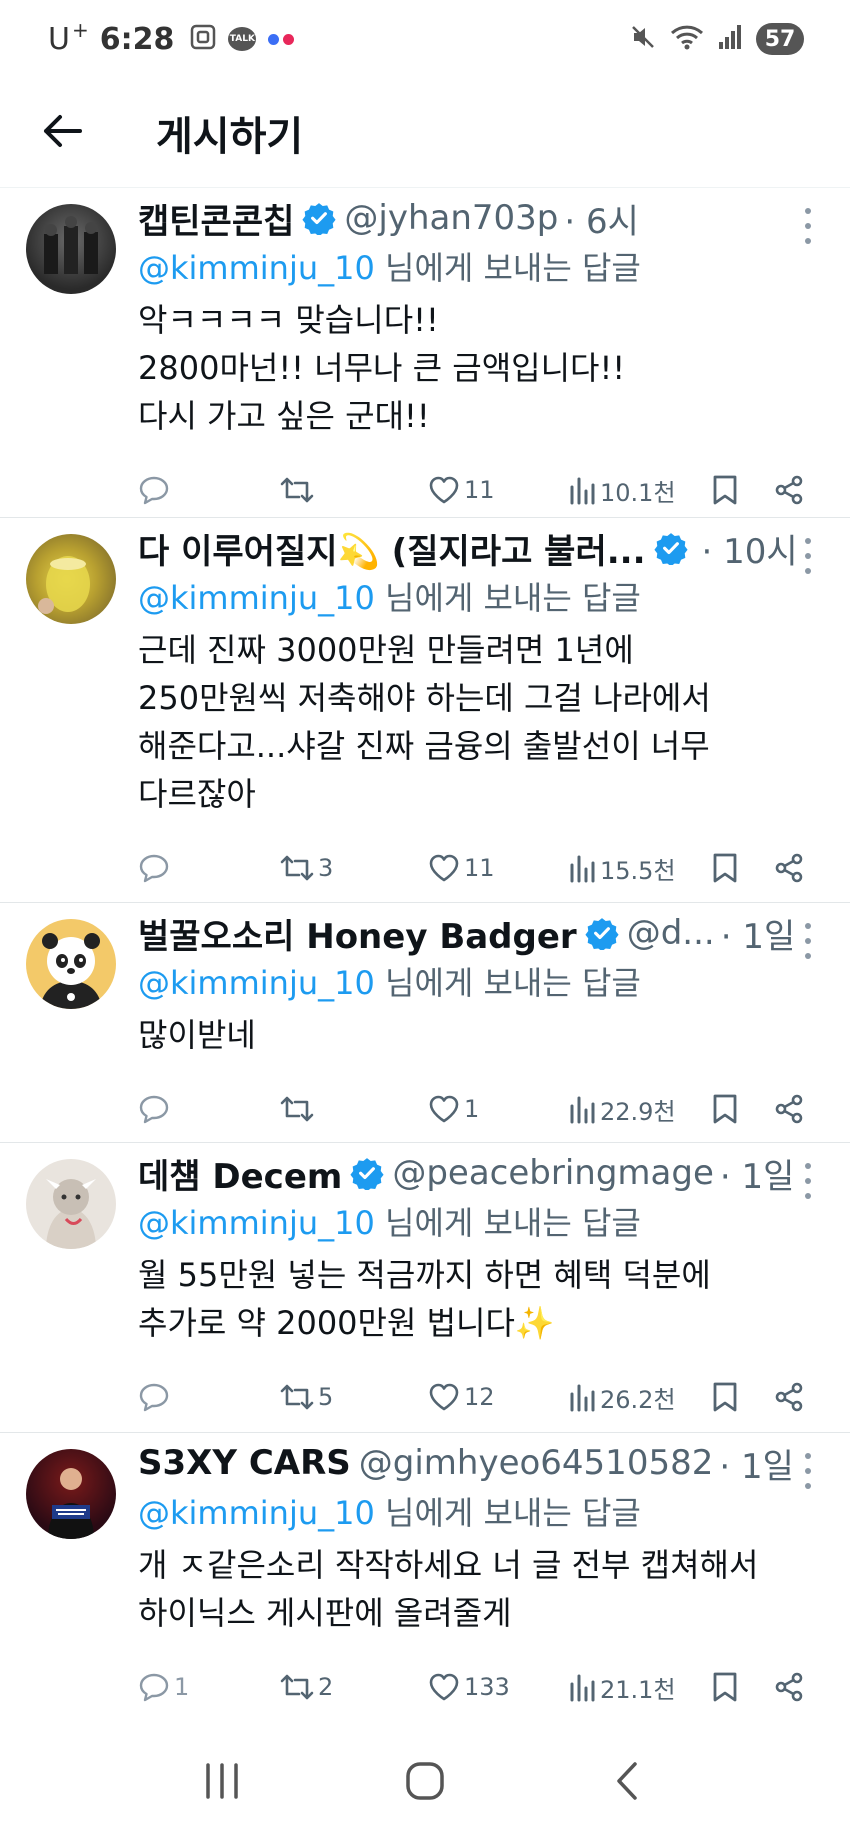 This screenshot has height=1842, width=850. I want to click on retweet-button: 5, so click(306, 1397).